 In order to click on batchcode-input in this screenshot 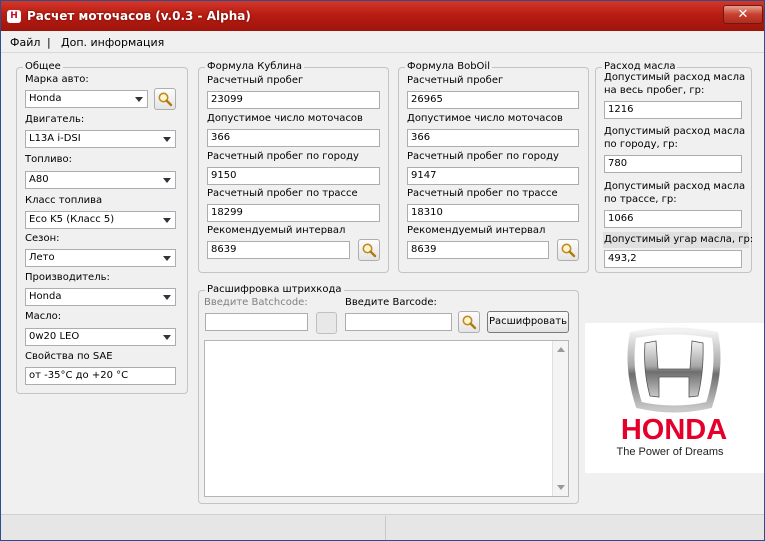, I will do `click(256, 322)`.